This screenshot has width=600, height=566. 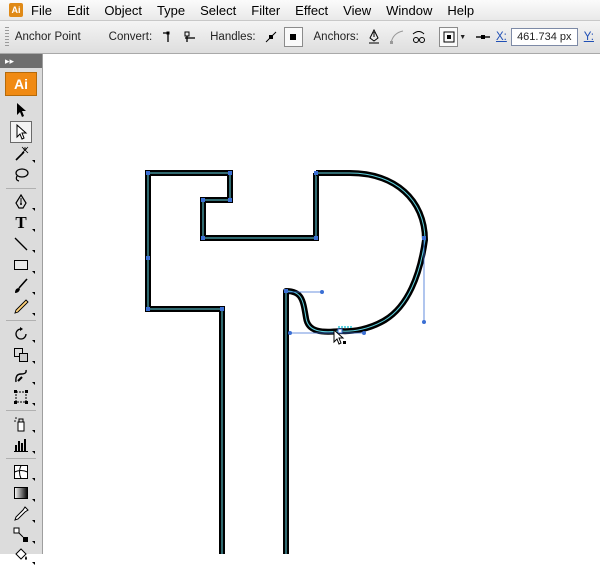 I want to click on mesh-tool, so click(x=21, y=472).